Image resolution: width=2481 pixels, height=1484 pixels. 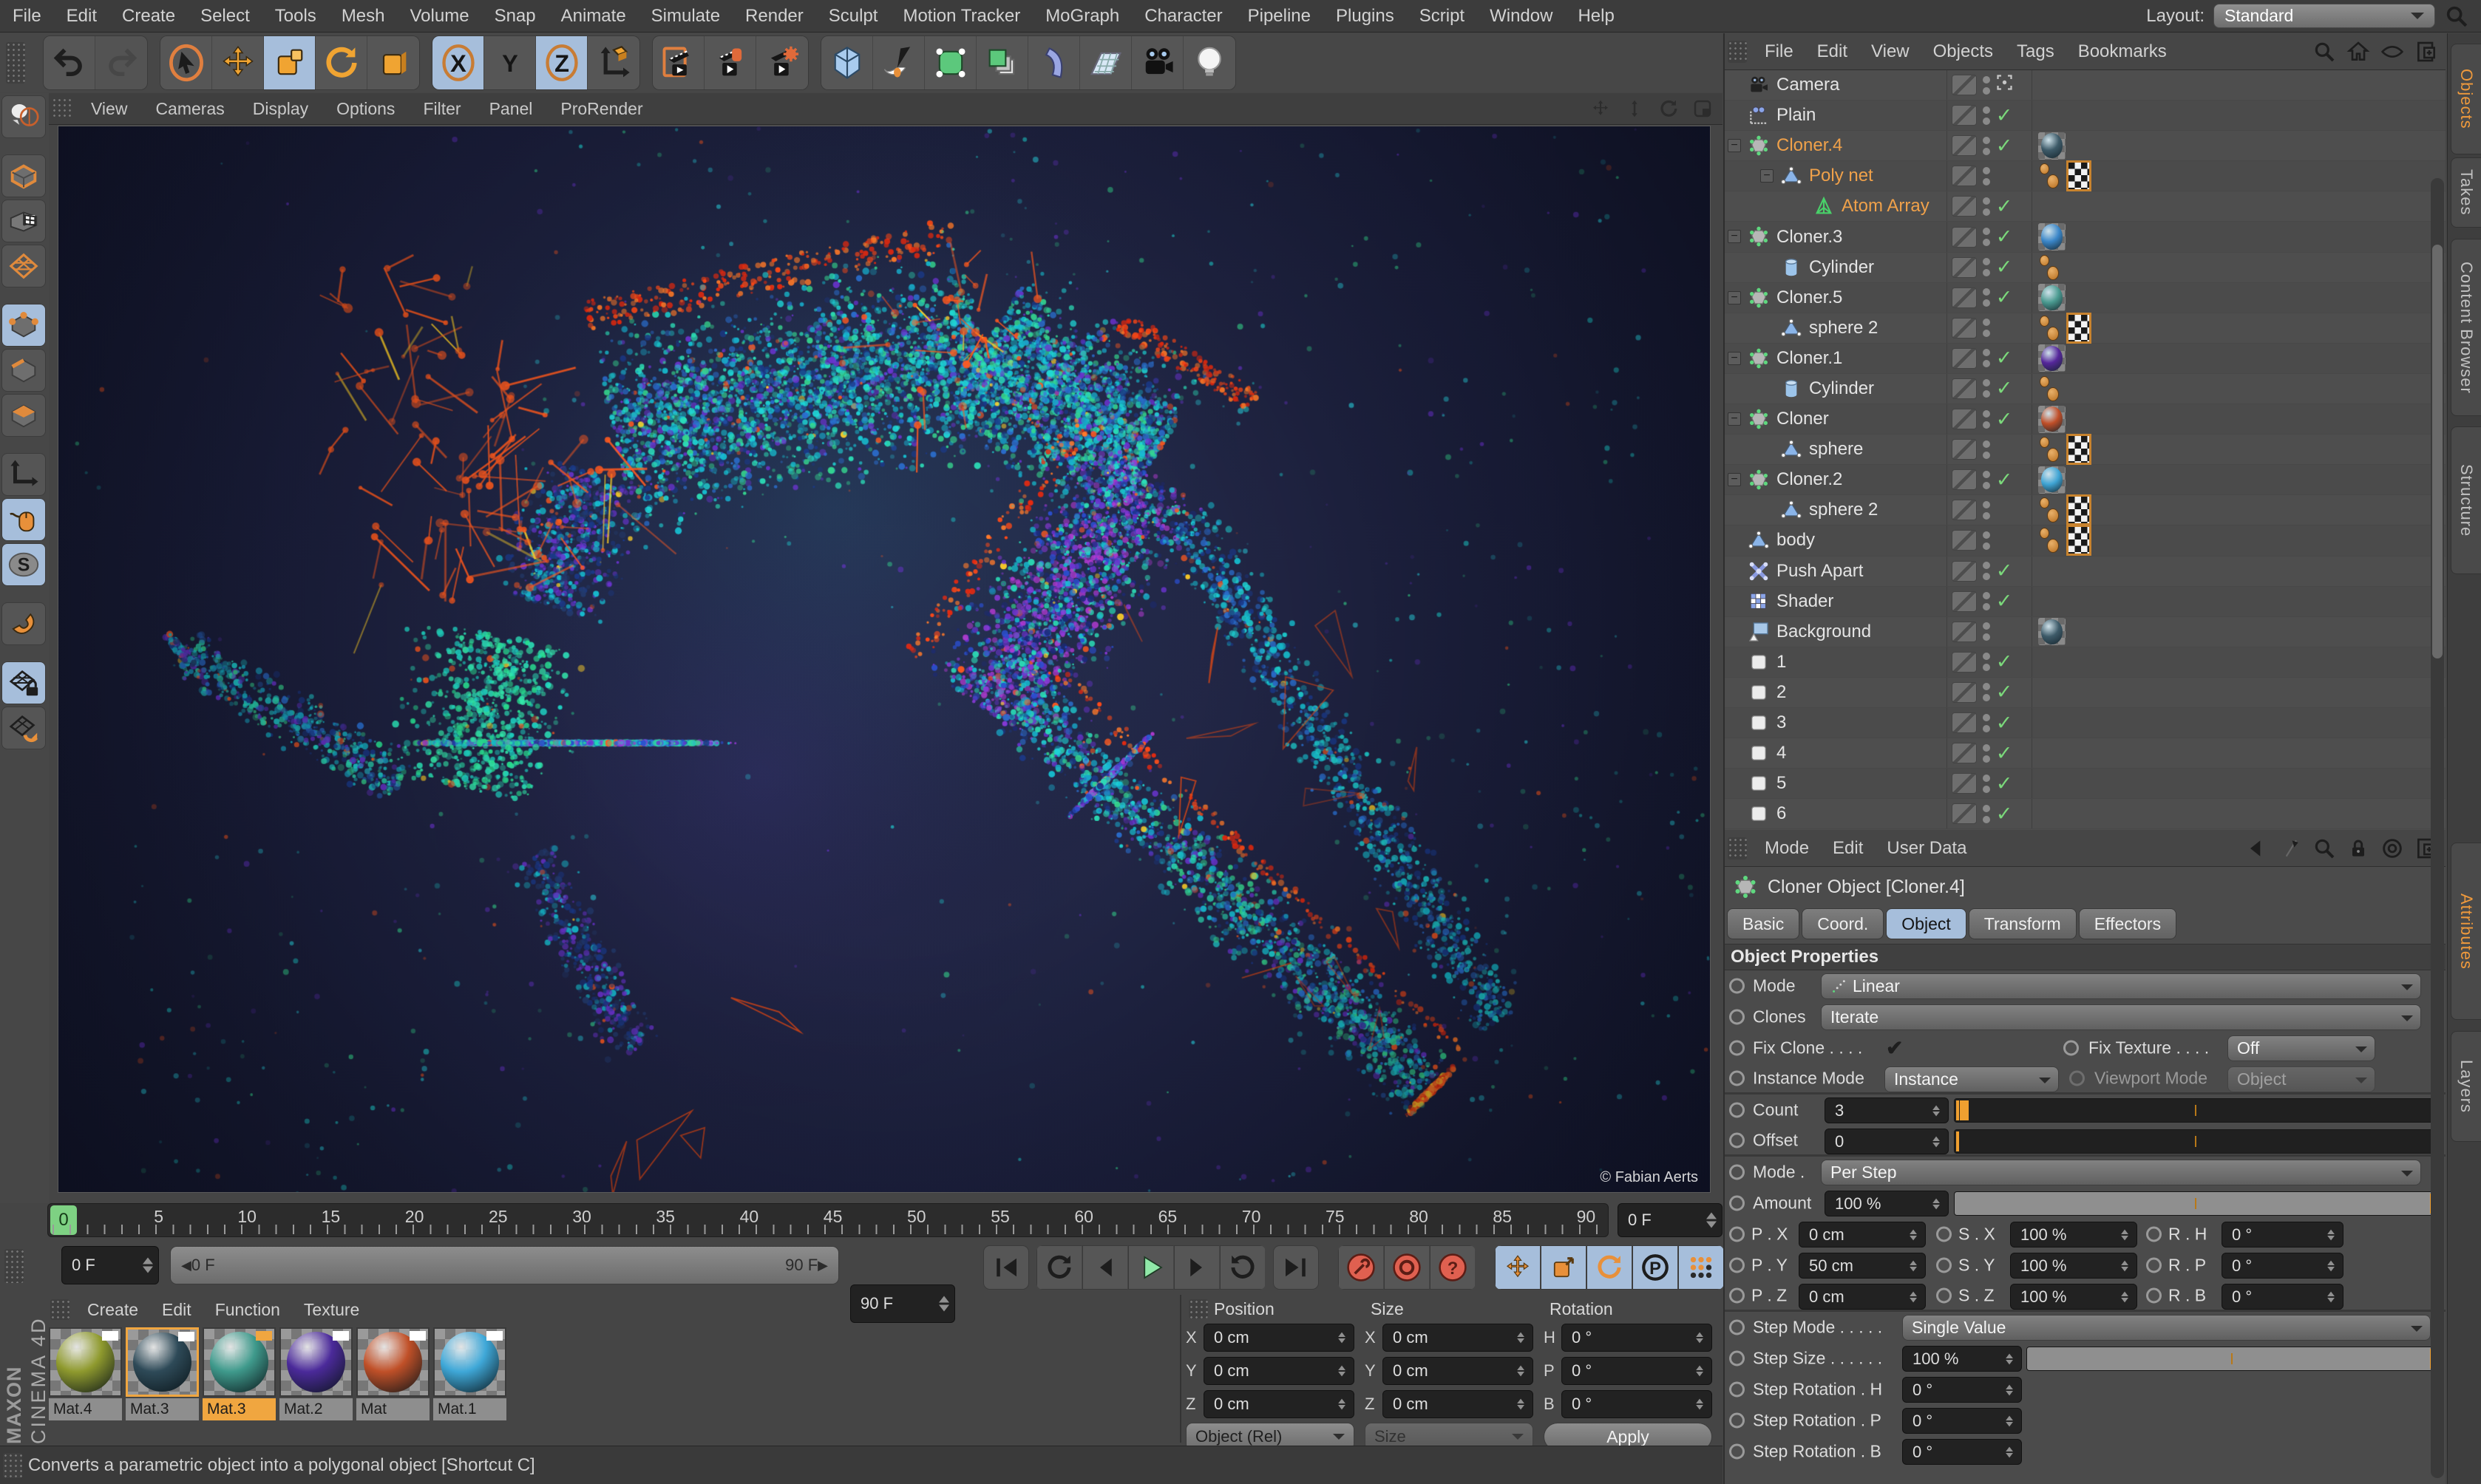 What do you see at coordinates (121, 62) in the screenshot?
I see `redo-button` at bounding box center [121, 62].